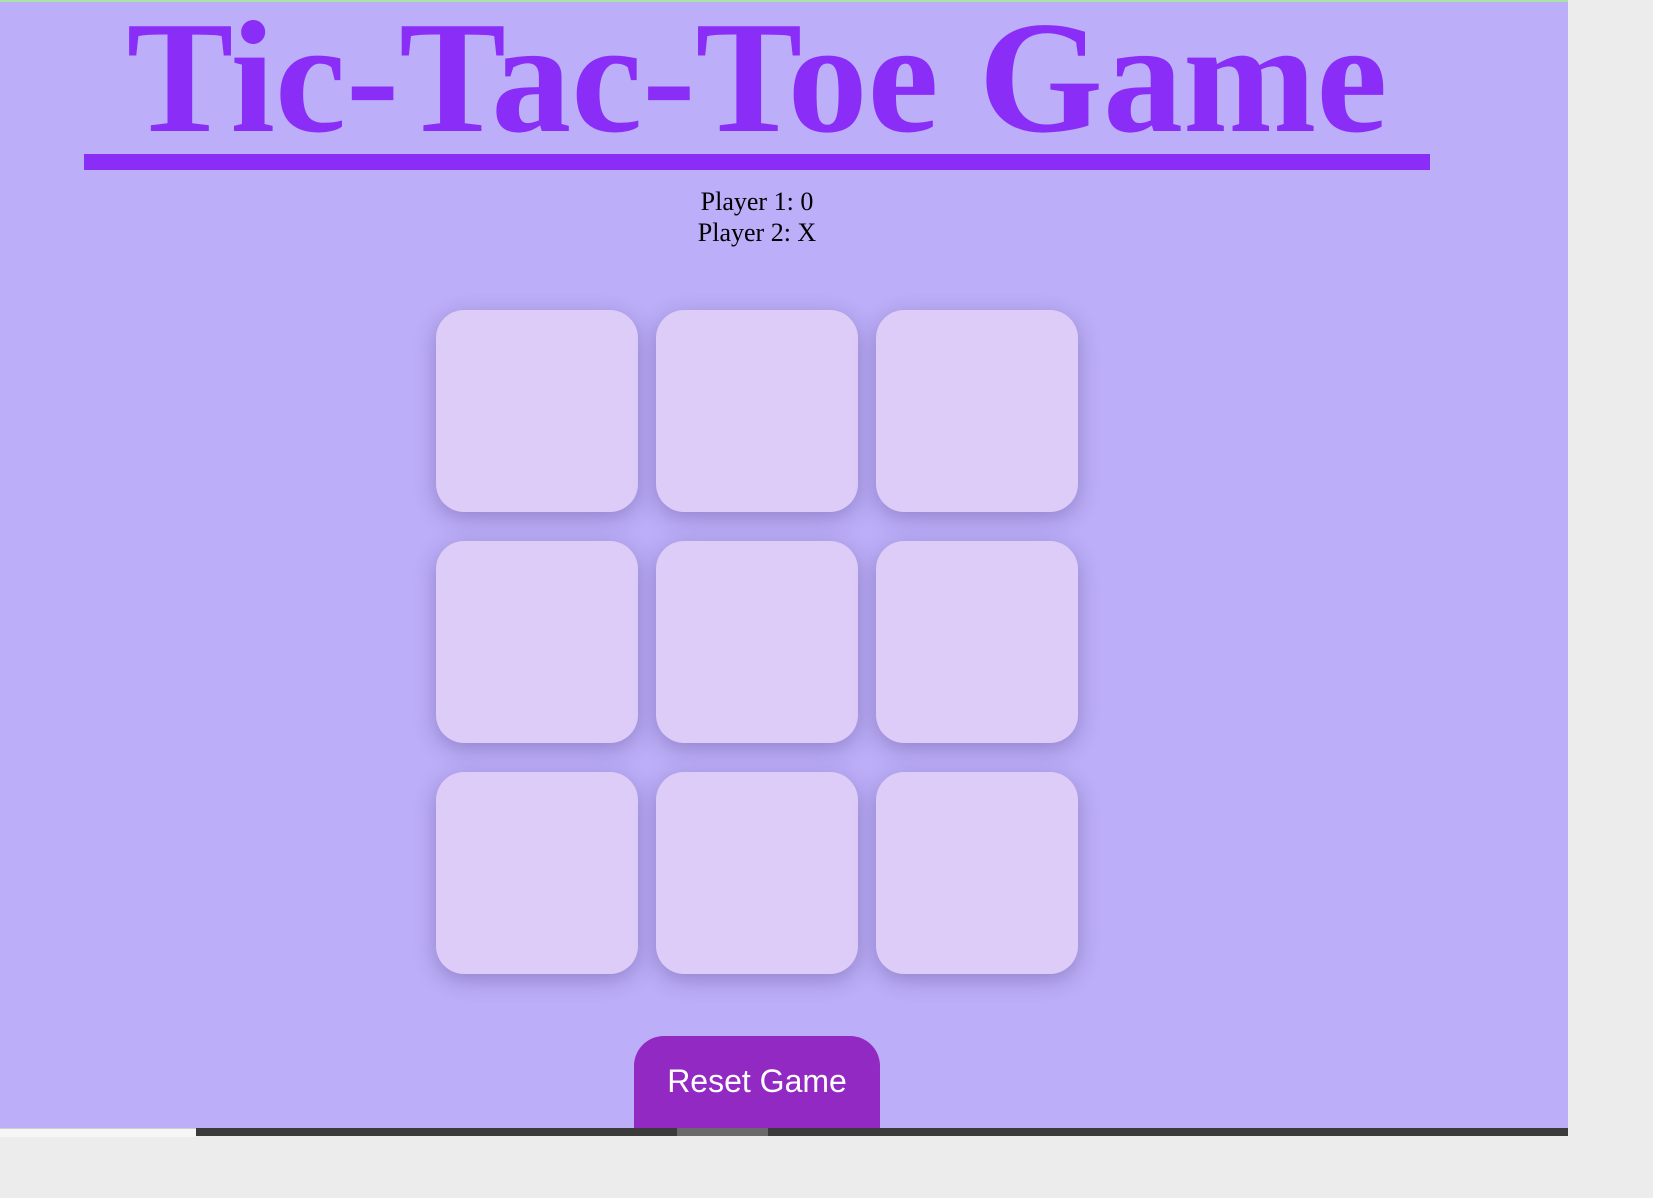 Image resolution: width=1653 pixels, height=1198 pixels. I want to click on player-info: Player 1: 0 Player 2: X, so click(757, 217).